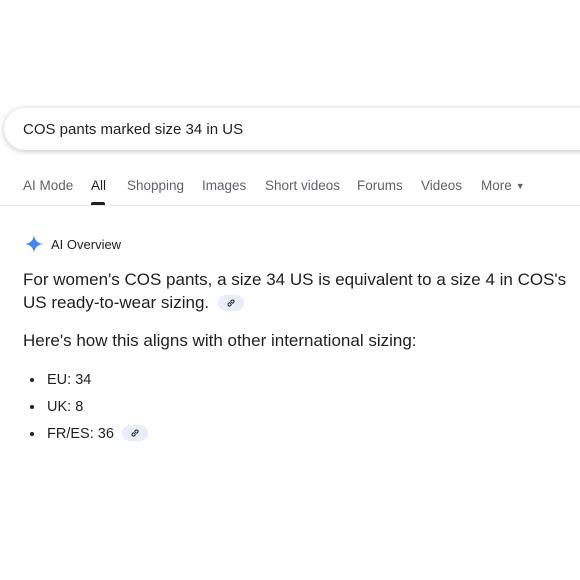 The image size is (580, 580). I want to click on tab-more: More ▼, so click(503, 185).